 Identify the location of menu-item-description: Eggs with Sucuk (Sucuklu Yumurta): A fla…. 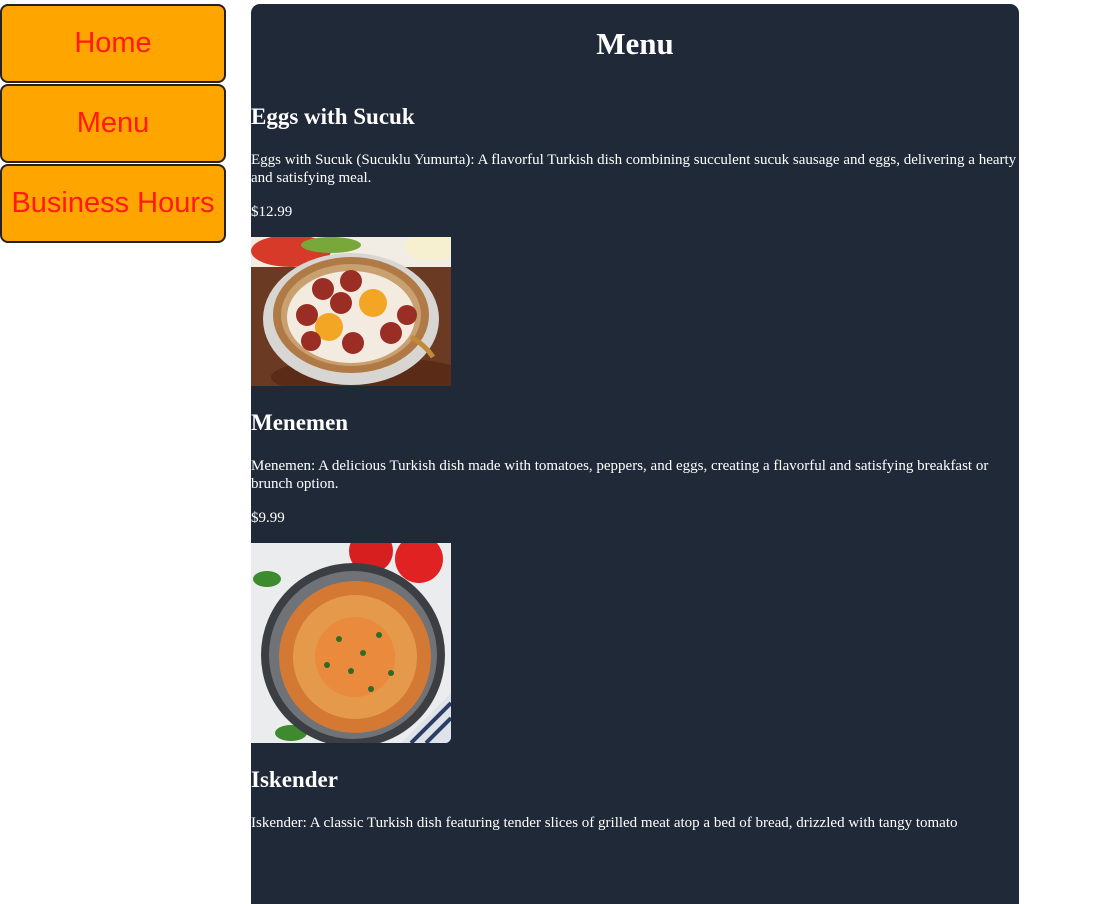
(634, 169).